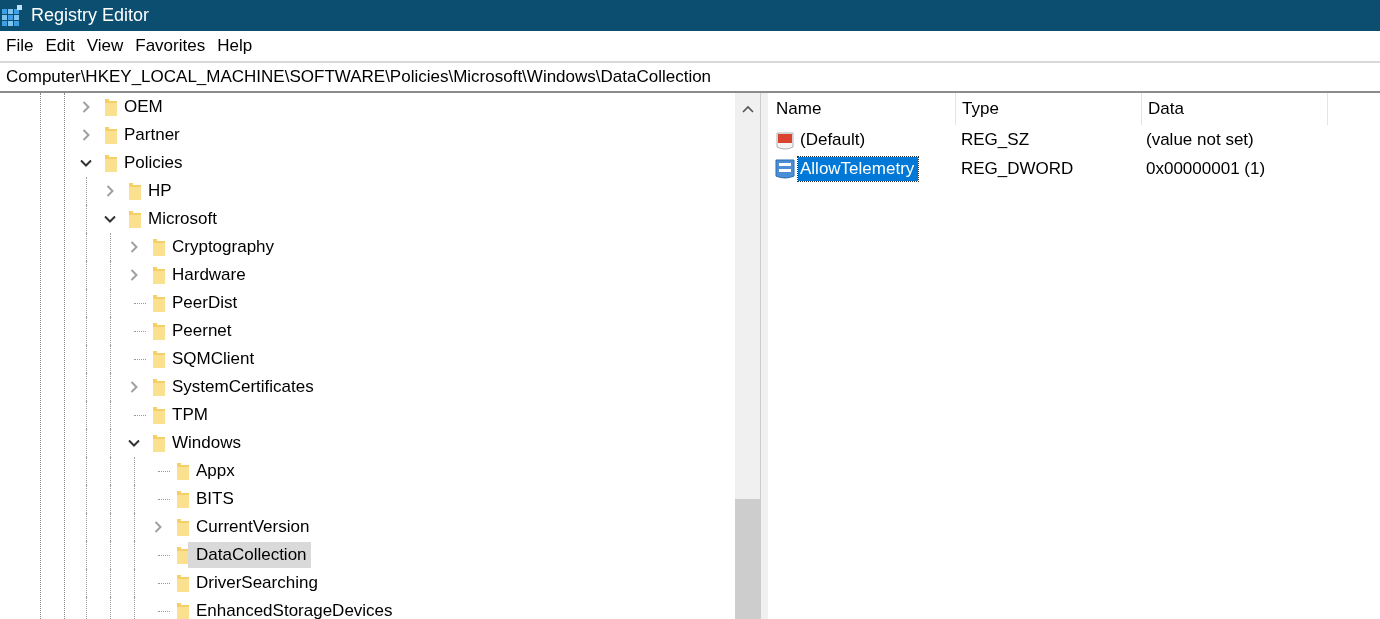 This screenshot has width=1380, height=619. Describe the element at coordinates (747, 109) in the screenshot. I see `scroll-up-icon` at that location.